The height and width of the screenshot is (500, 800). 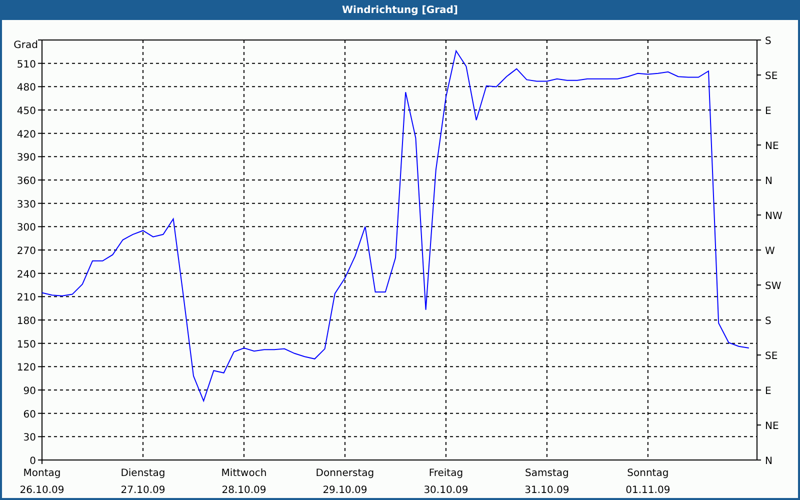 I want to click on axis-label: 180, so click(x=26, y=321).